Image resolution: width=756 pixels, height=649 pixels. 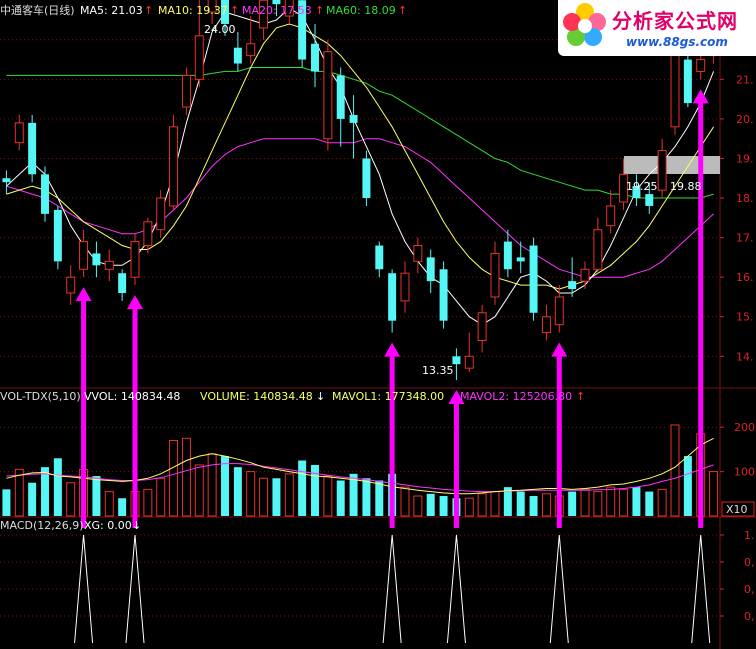 What do you see at coordinates (745, 277) in the screenshot?
I see `price-tick-label: 16.` at bounding box center [745, 277].